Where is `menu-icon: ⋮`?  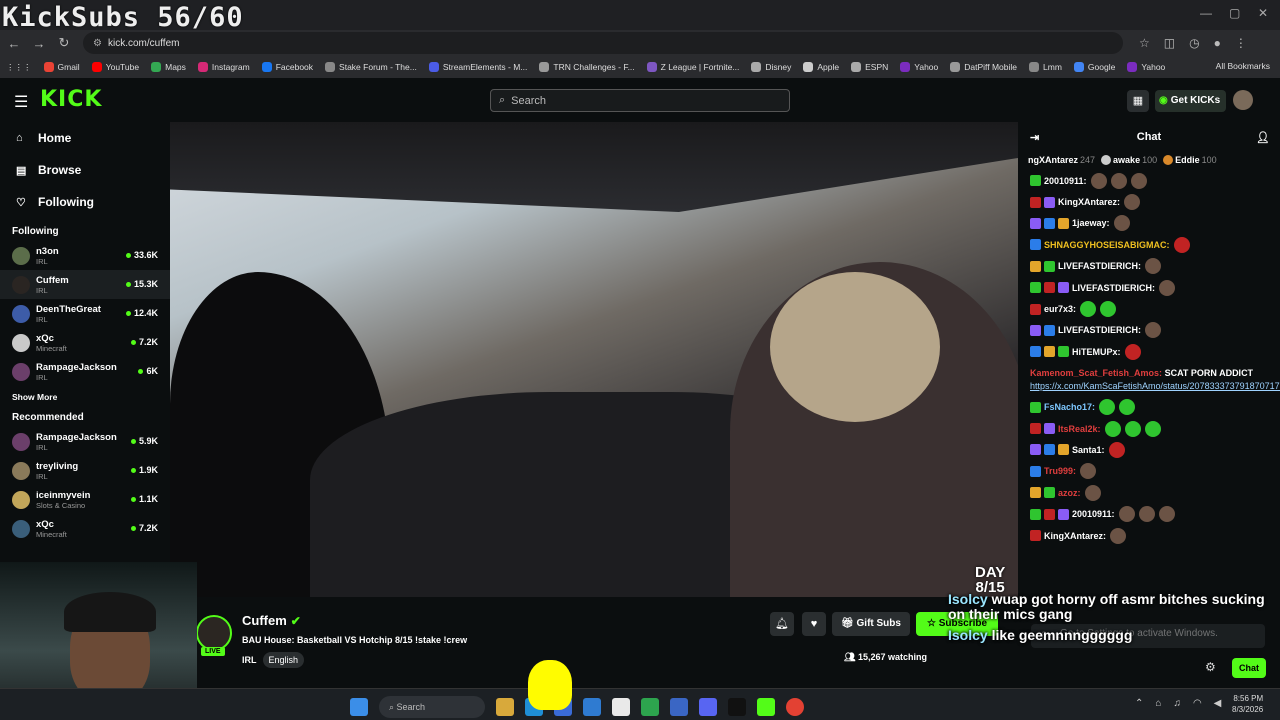
menu-icon: ⋮ is located at coordinates (1241, 43).